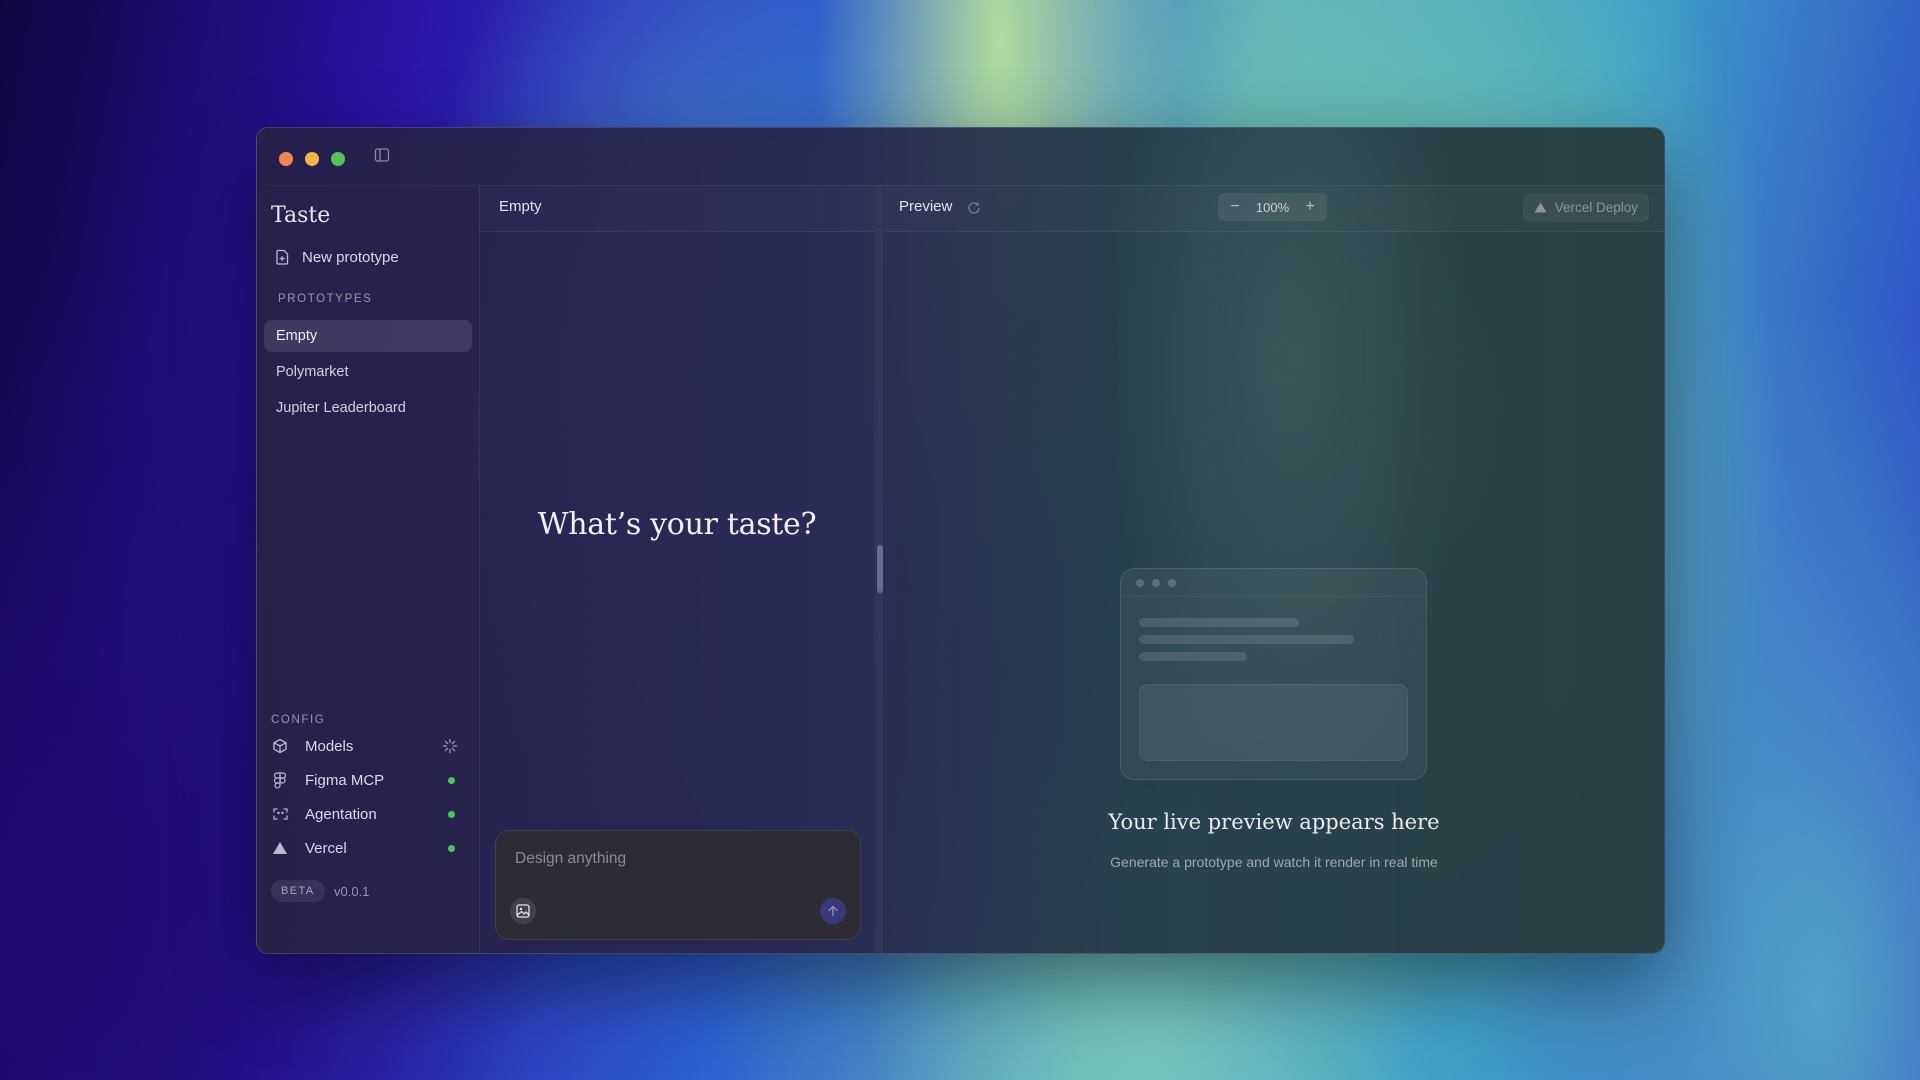 This screenshot has width=1920, height=1080. Describe the element at coordinates (350, 257) in the screenshot. I see `new-prototype-label: New prototype` at that location.